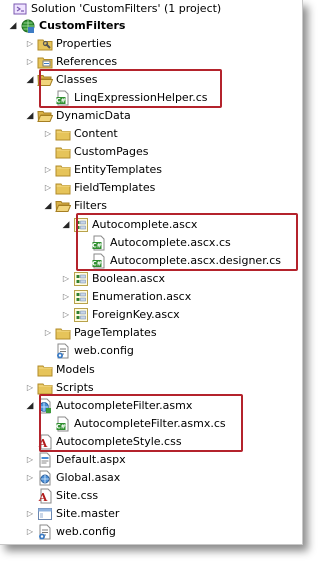 Image resolution: width=320 pixels, height=566 pixels. I want to click on config-file-icon, so click(45, 532).